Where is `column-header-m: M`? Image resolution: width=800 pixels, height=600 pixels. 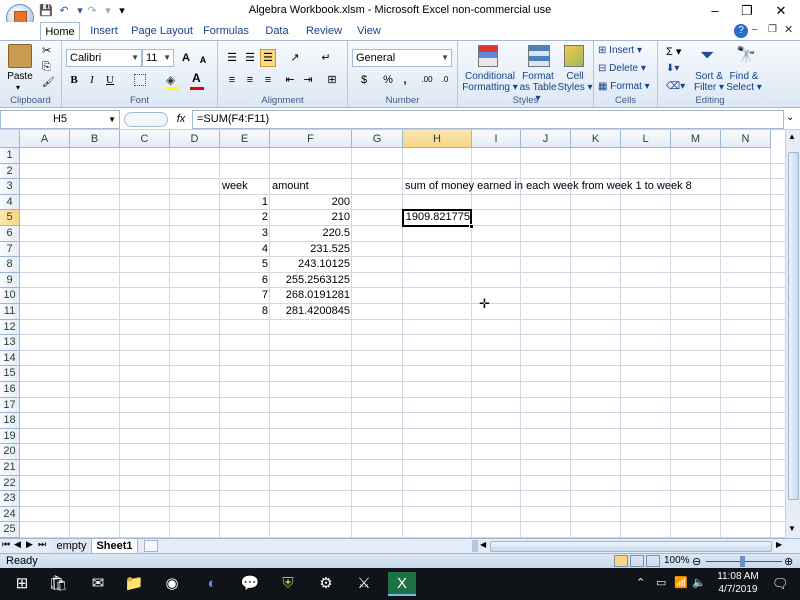
column-header-m: M is located at coordinates (696, 139).